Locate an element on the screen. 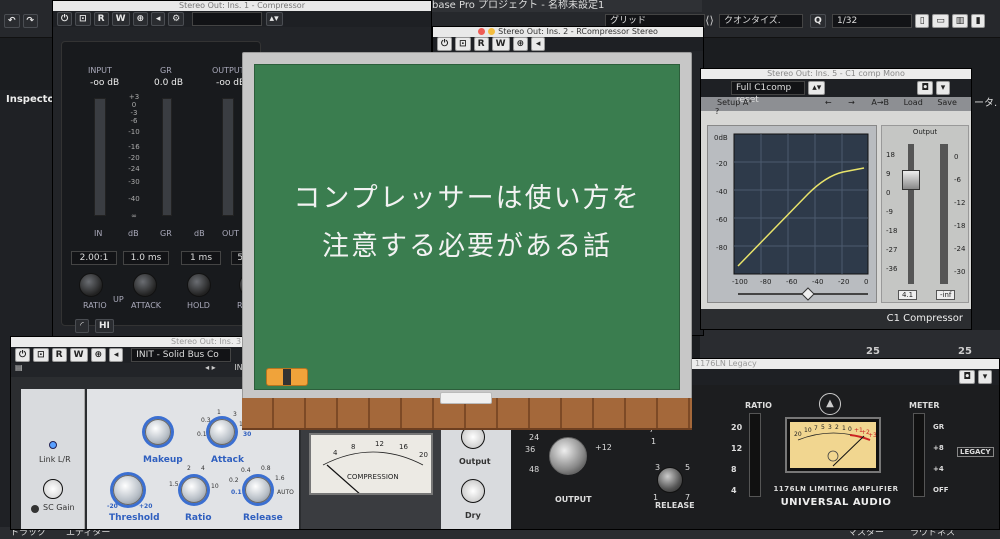 Image resolution: width=1000 pixels, height=539 pixels. rcompressor-toolbar: ⏻ ⊡ R W ⊕ ◂ is located at coordinates (568, 44).